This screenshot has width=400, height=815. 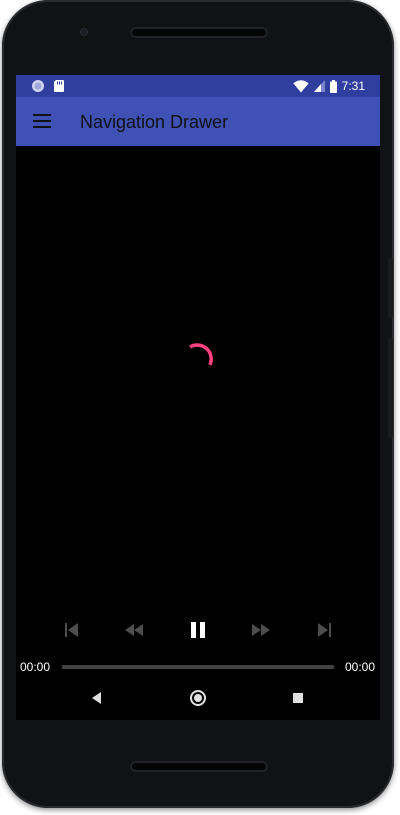 I want to click on home-icon, so click(x=198, y=698).